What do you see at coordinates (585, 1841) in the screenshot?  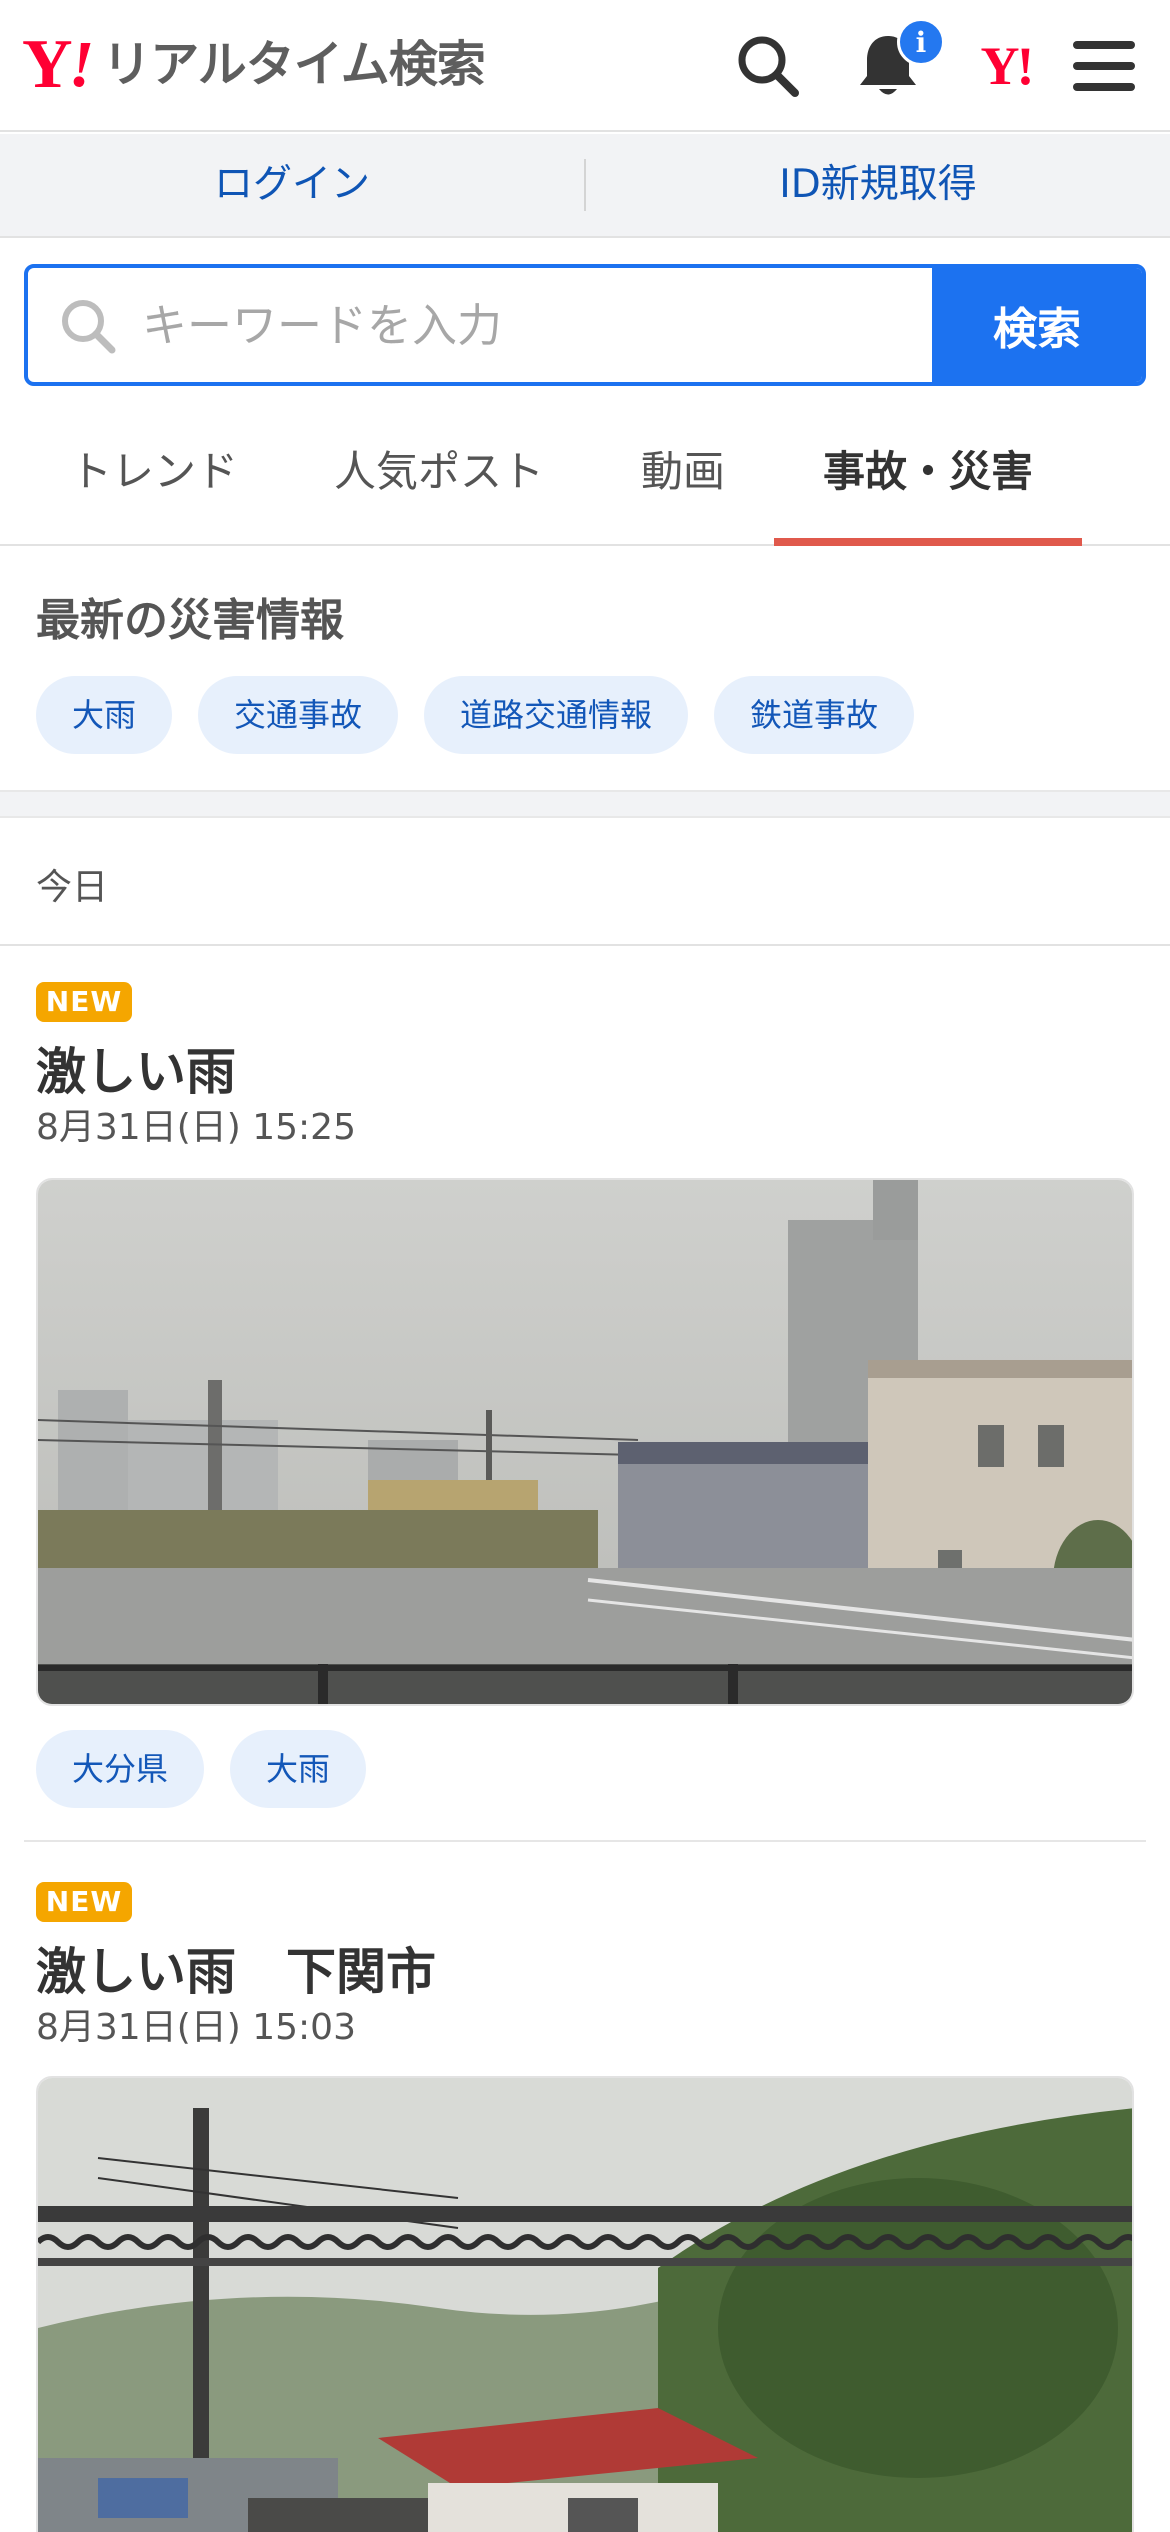 I see `post-divider` at bounding box center [585, 1841].